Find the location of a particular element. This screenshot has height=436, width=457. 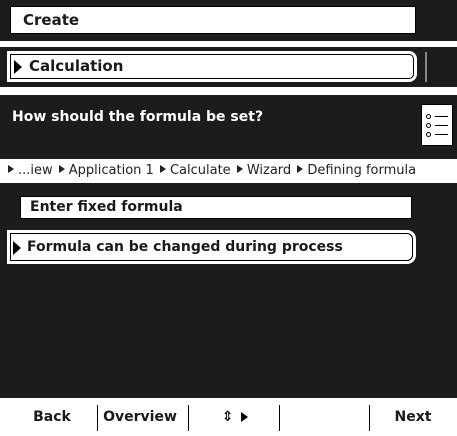

overview-button: Overview is located at coordinates (140, 417).